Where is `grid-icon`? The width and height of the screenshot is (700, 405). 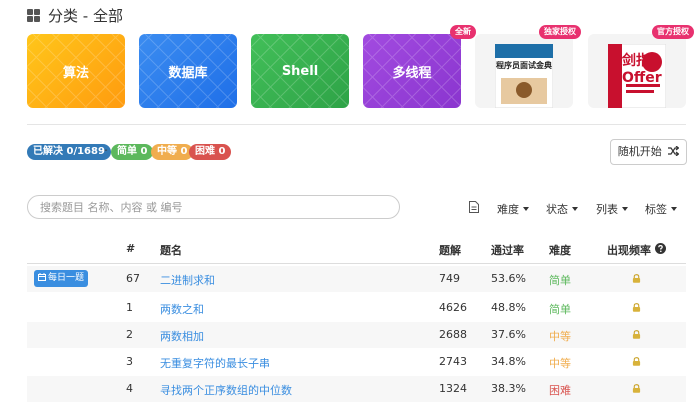
grid-icon is located at coordinates (33, 15).